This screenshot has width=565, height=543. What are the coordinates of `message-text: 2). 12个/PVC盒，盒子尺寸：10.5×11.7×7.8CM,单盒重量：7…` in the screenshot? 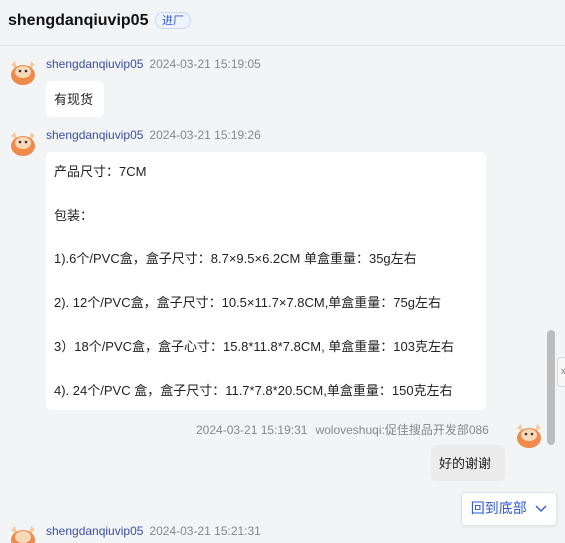 It's located at (247, 302).